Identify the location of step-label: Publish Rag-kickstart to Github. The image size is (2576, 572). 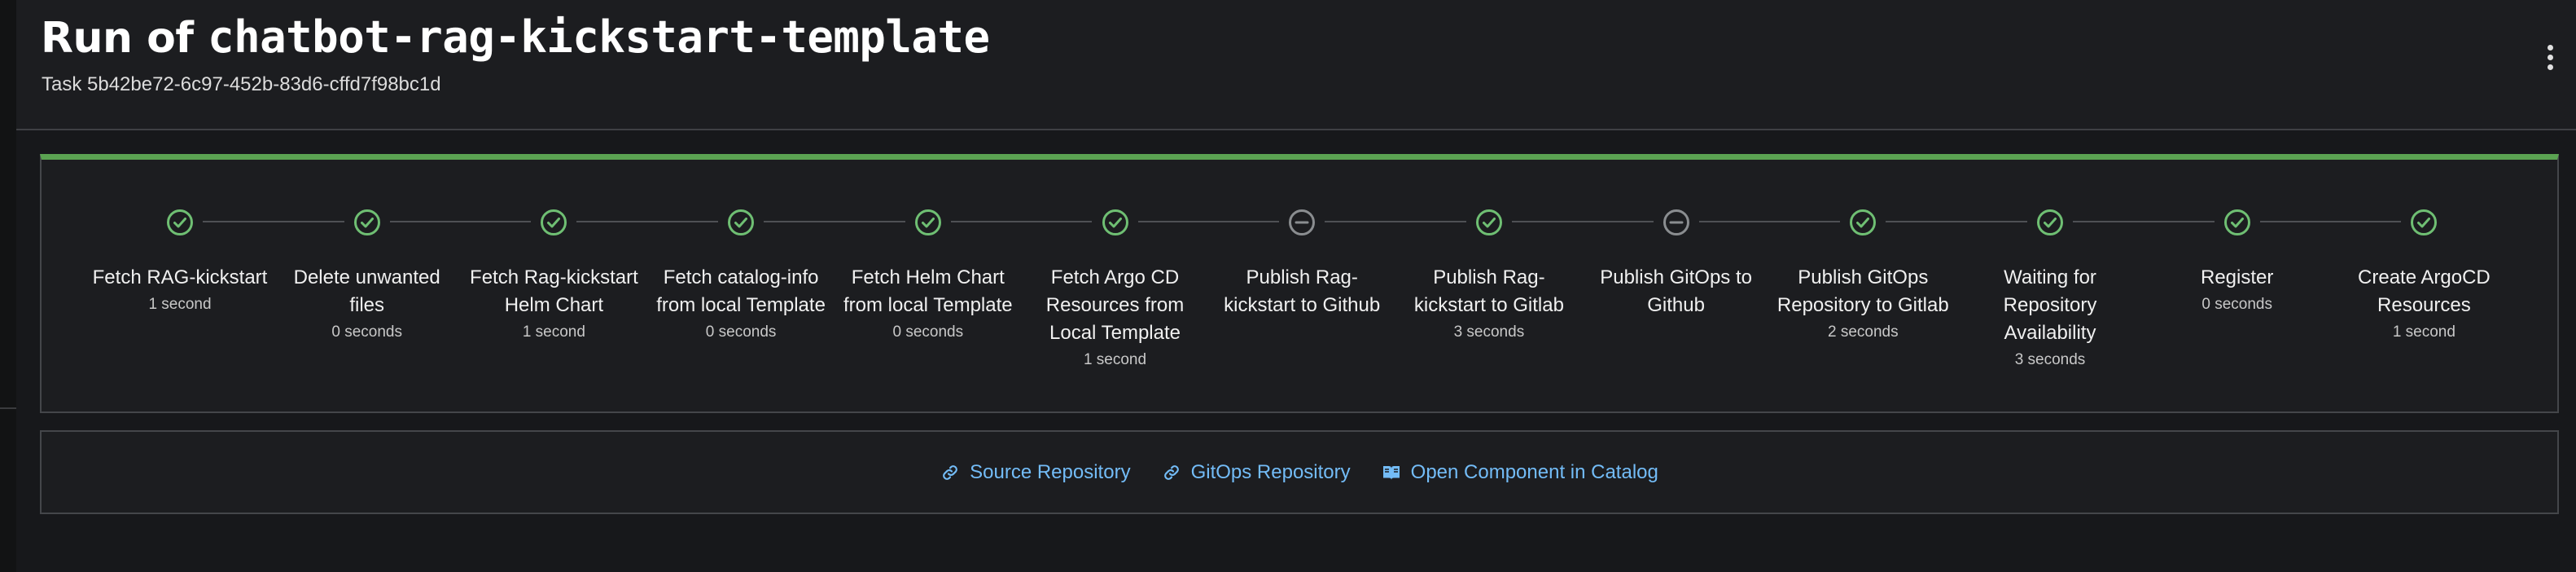
(1301, 291).